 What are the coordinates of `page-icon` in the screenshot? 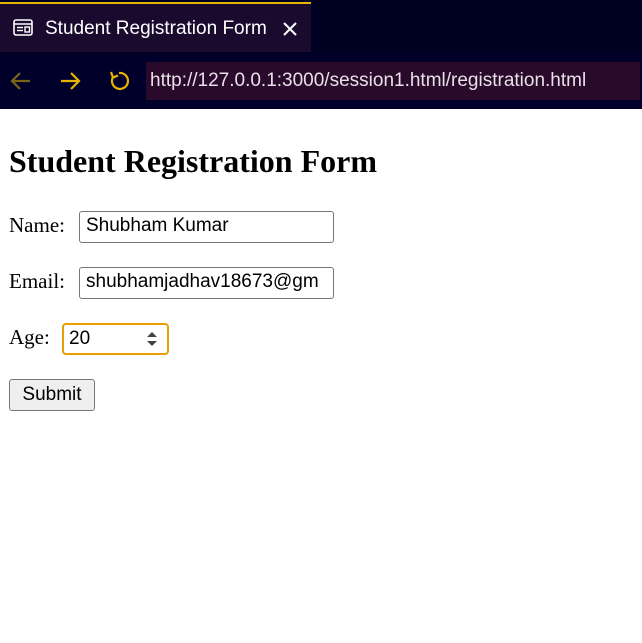 It's located at (23, 27).